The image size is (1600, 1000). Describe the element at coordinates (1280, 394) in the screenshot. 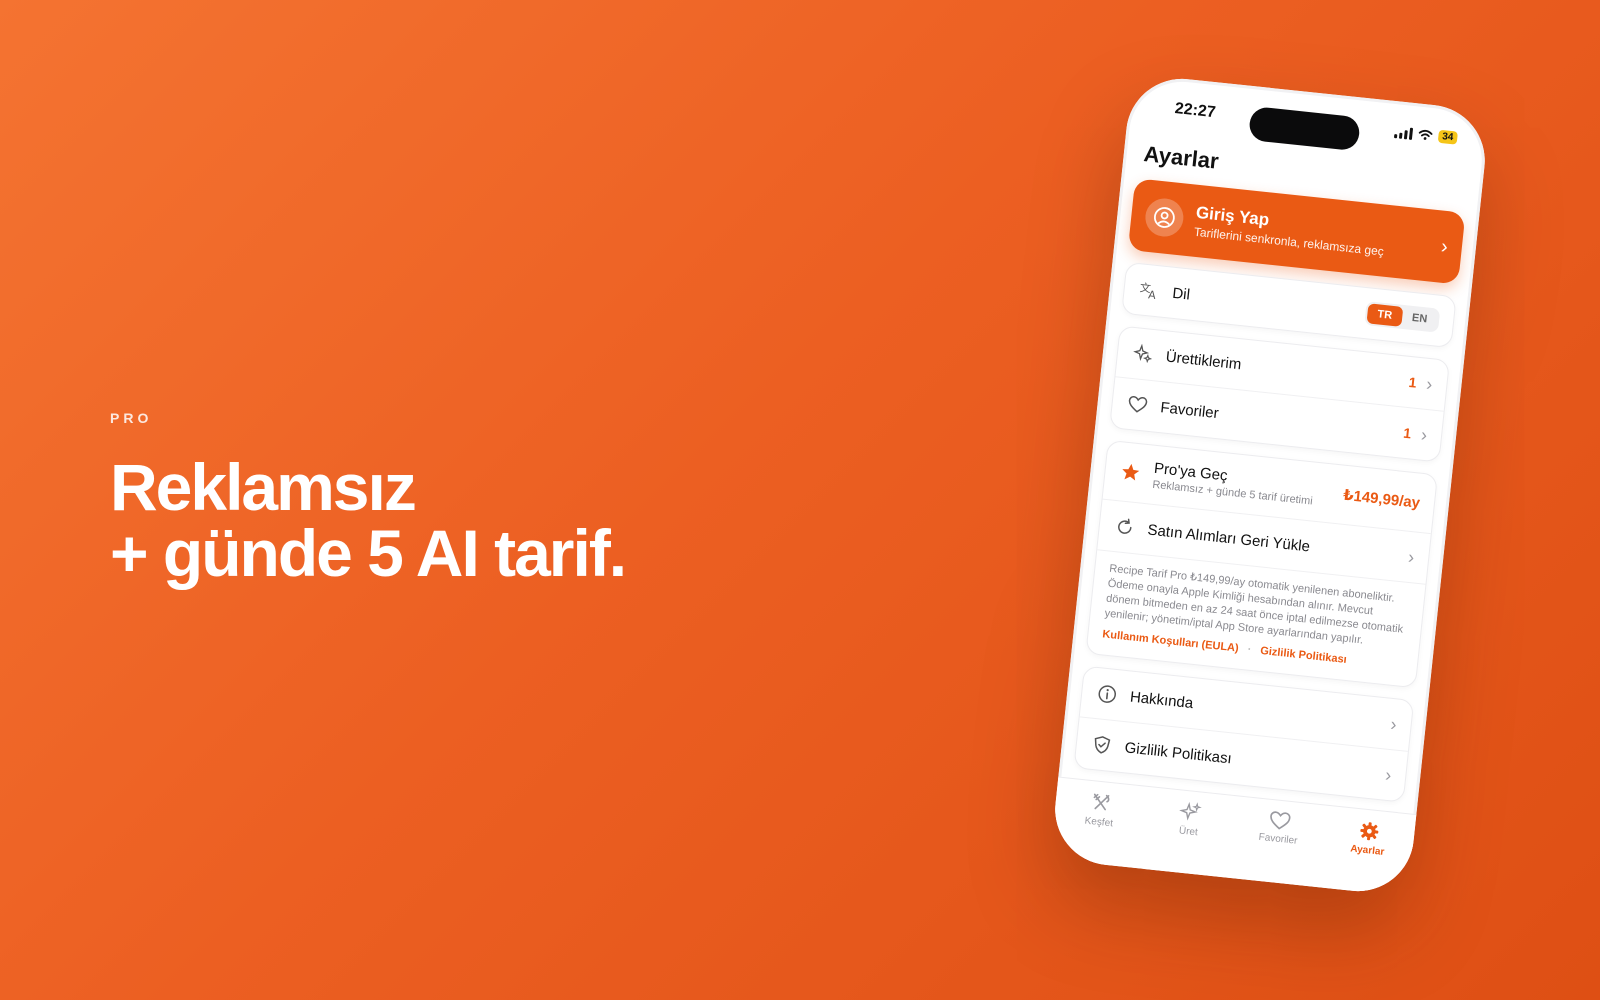

I see `library-card: Ürettiklerim 1 › Favoriler 1 ›` at that location.